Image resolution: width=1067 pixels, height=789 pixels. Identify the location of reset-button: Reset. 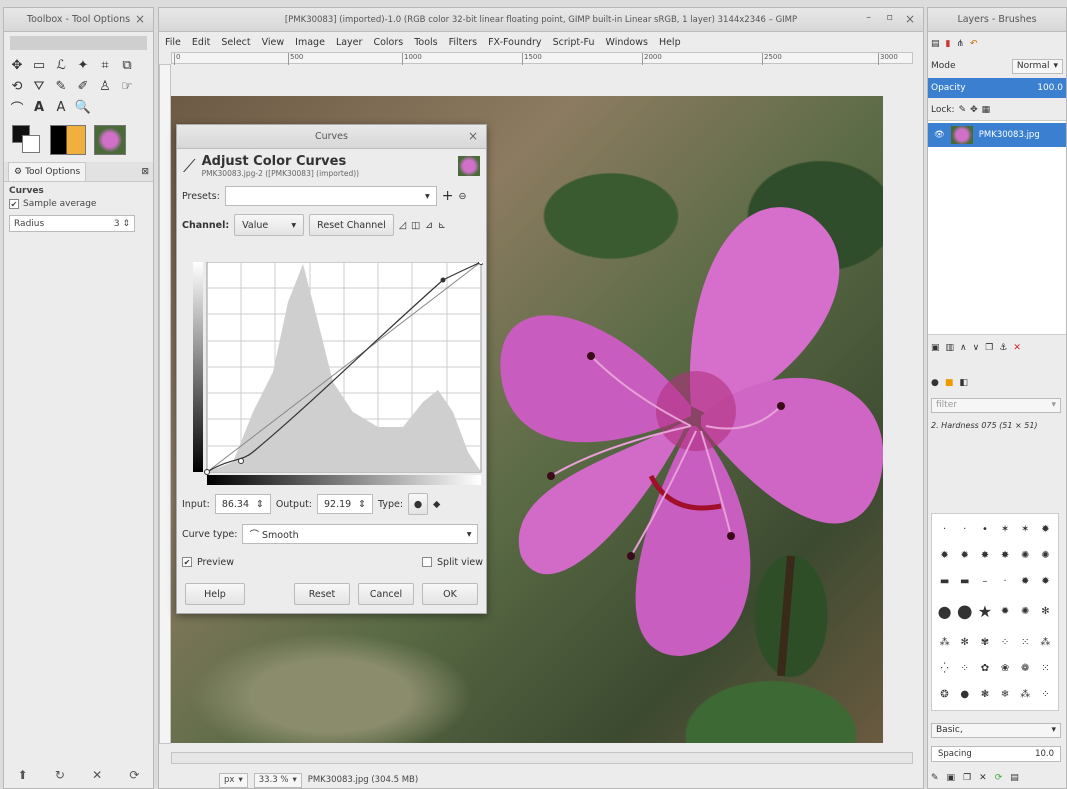
(322, 594).